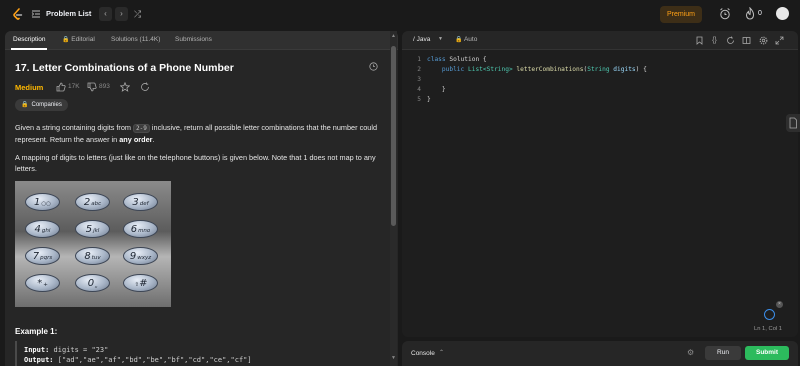  What do you see at coordinates (140, 229) in the screenshot?
I see `keypad-key: 6mno` at bounding box center [140, 229].